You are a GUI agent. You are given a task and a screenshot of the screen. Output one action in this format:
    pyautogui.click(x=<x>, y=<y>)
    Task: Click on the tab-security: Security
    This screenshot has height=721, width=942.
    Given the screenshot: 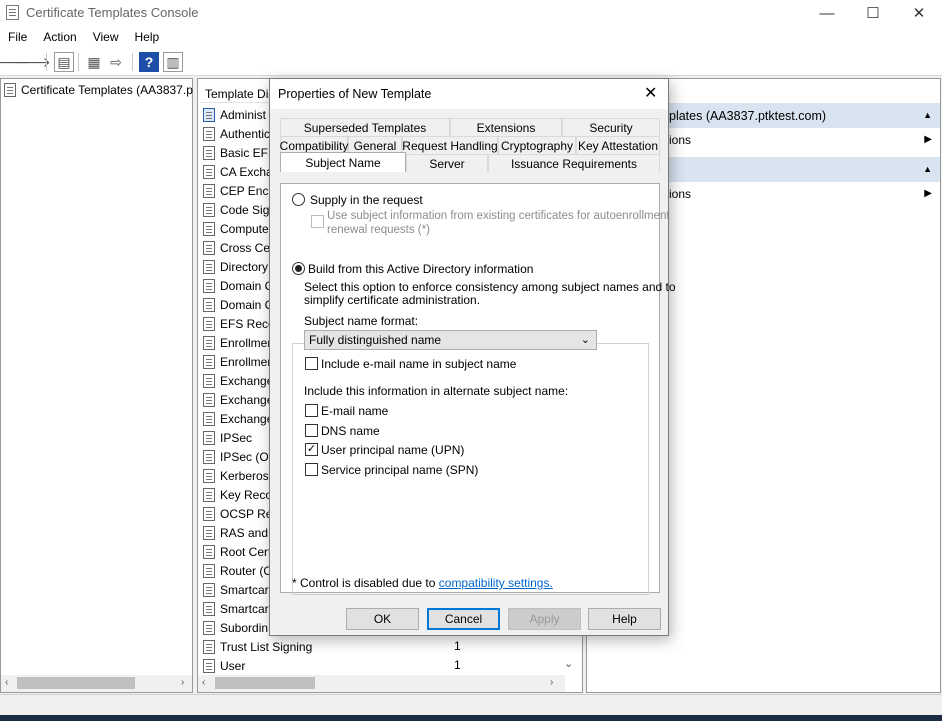 What is the action you would take?
    pyautogui.click(x=611, y=127)
    